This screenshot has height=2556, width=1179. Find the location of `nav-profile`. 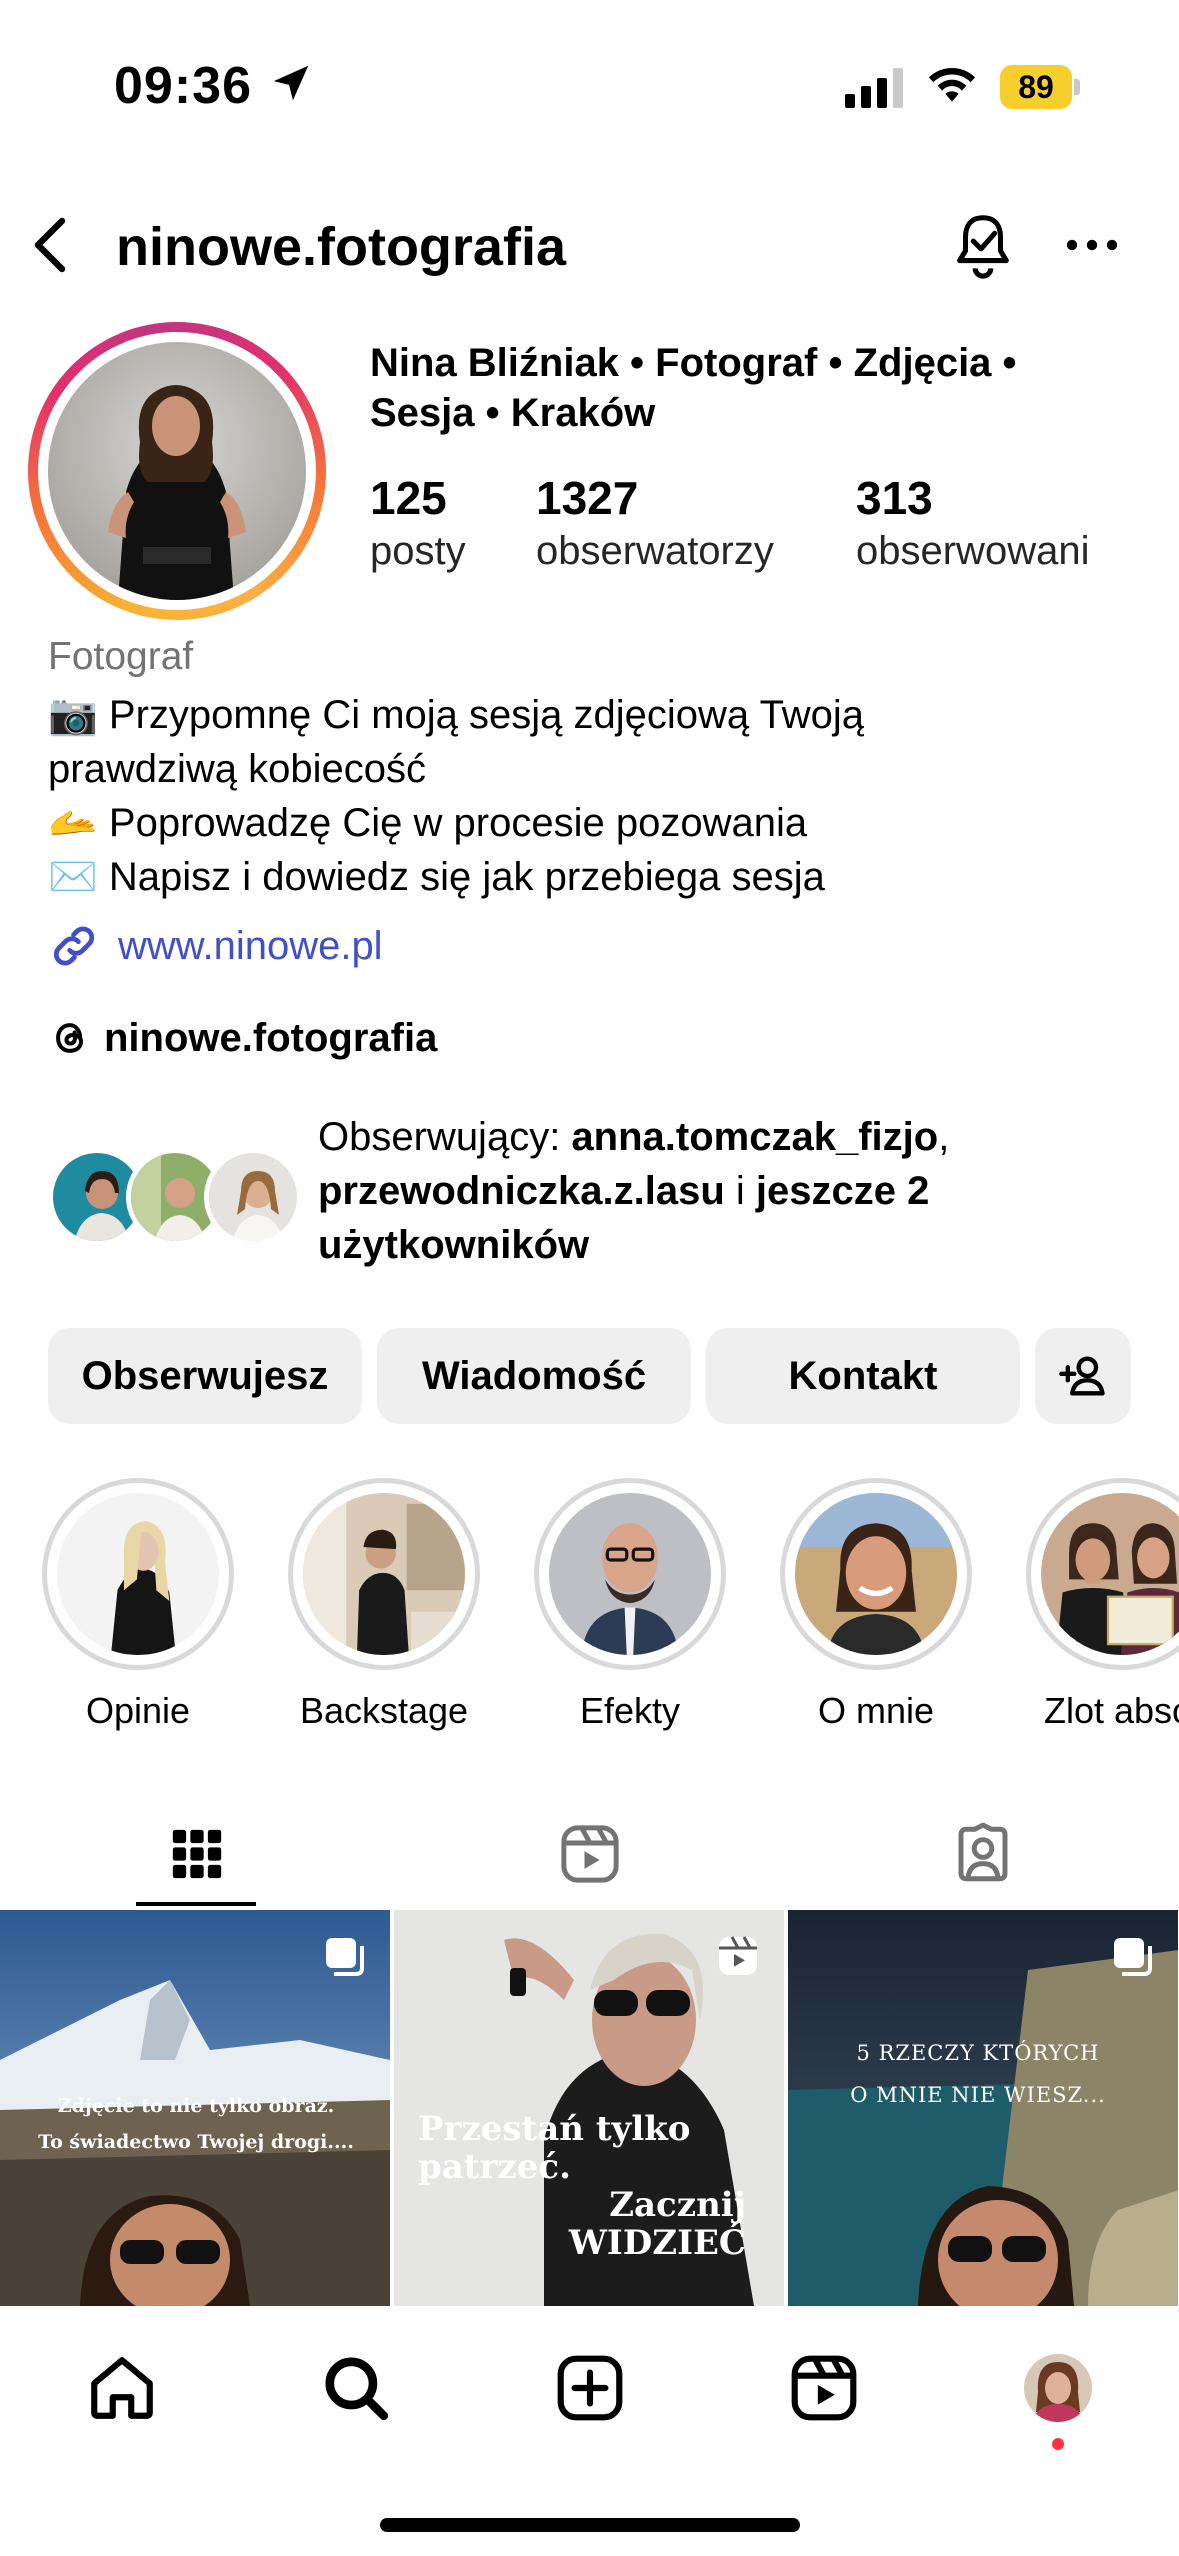

nav-profile is located at coordinates (1058, 2388).